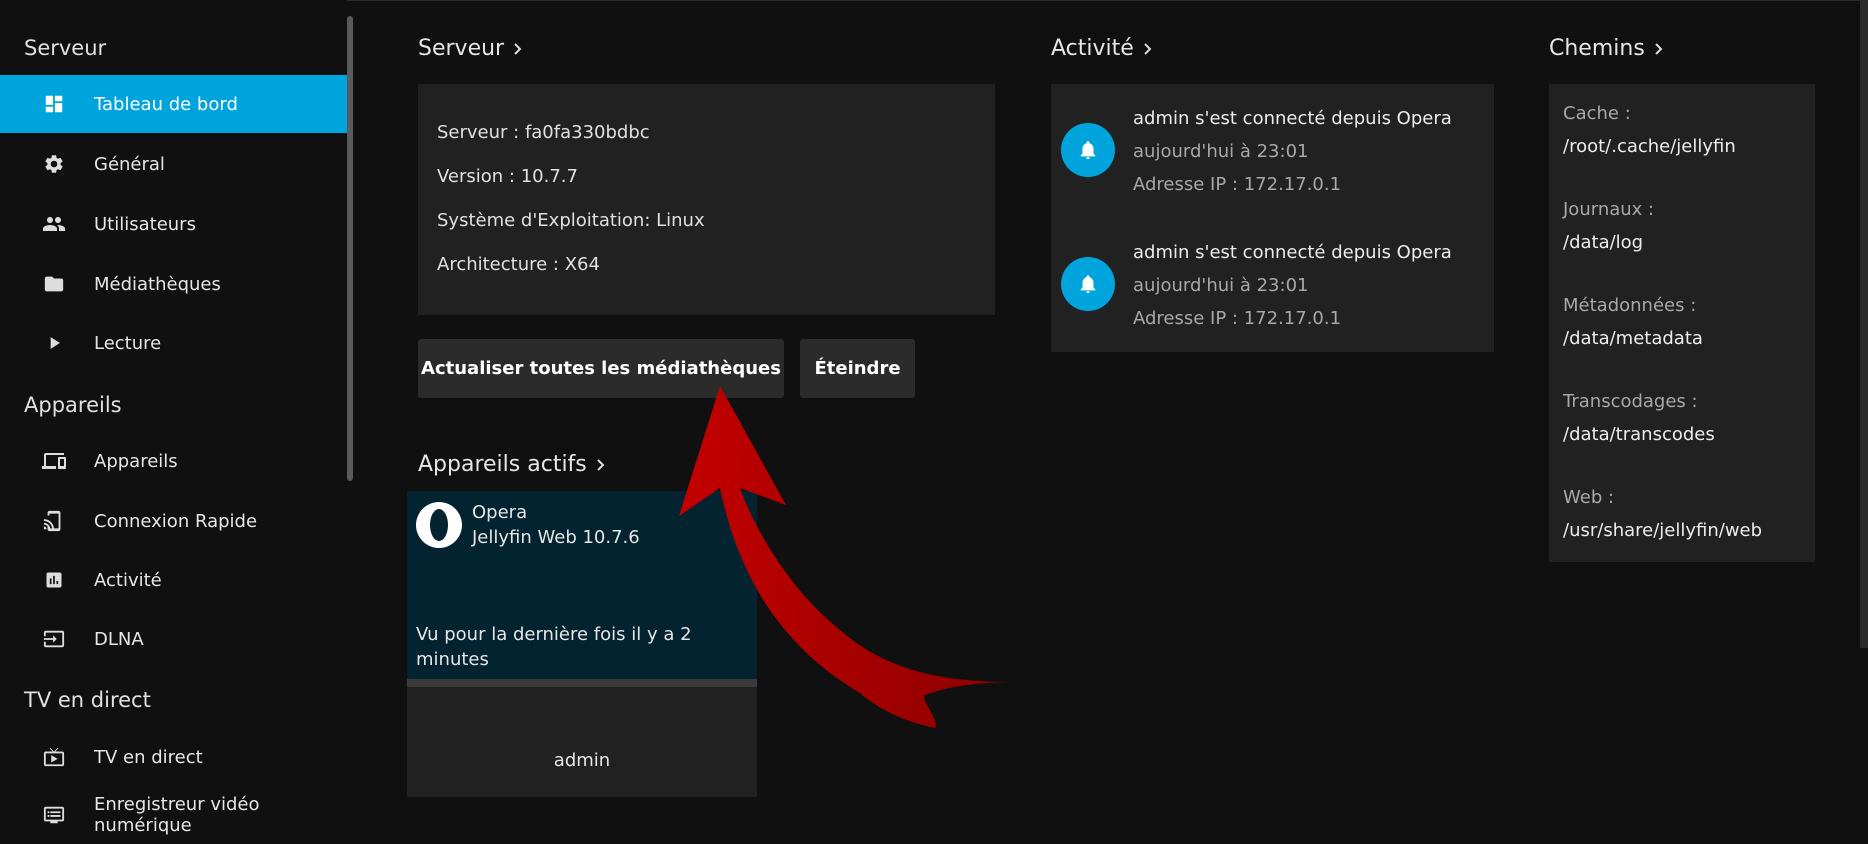 This screenshot has height=844, width=1868. What do you see at coordinates (65, 48) in the screenshot?
I see `sidebar-section-server: Serveur` at bounding box center [65, 48].